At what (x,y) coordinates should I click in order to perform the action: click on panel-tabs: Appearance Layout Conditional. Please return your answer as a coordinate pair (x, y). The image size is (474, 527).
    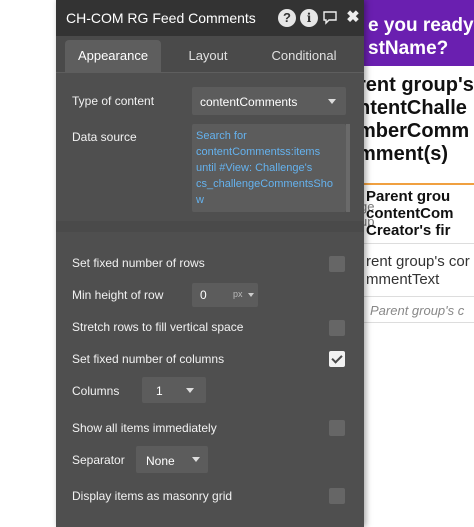
    Looking at the image, I should click on (210, 54).